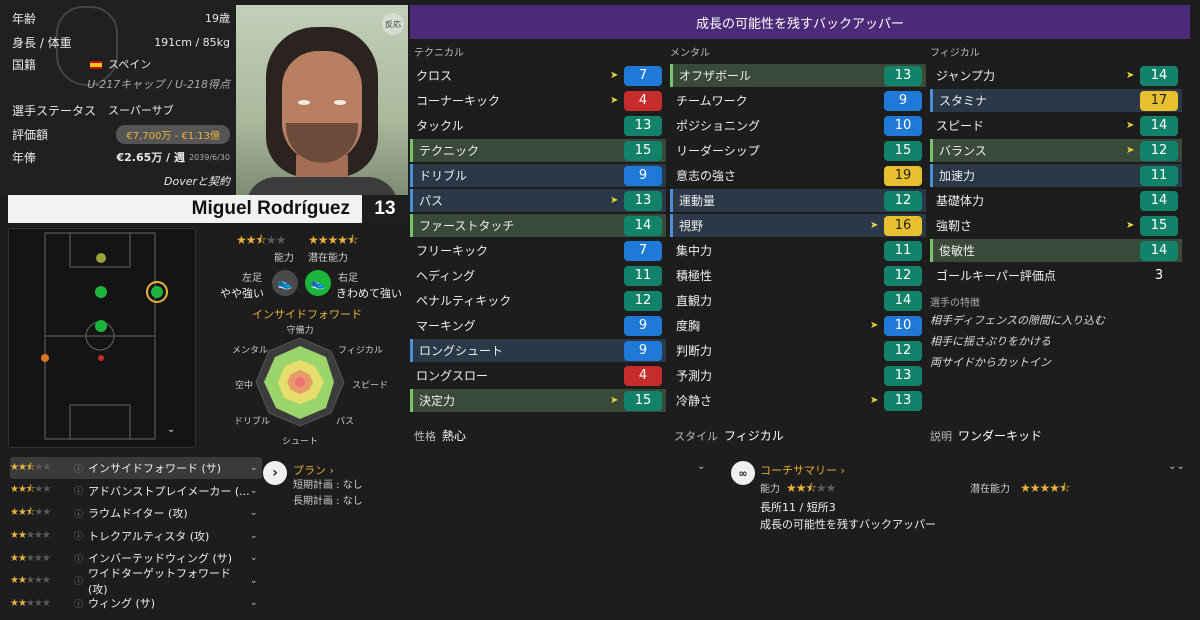  I want to click on attribute-row: ドリブル 9, so click(538, 175).